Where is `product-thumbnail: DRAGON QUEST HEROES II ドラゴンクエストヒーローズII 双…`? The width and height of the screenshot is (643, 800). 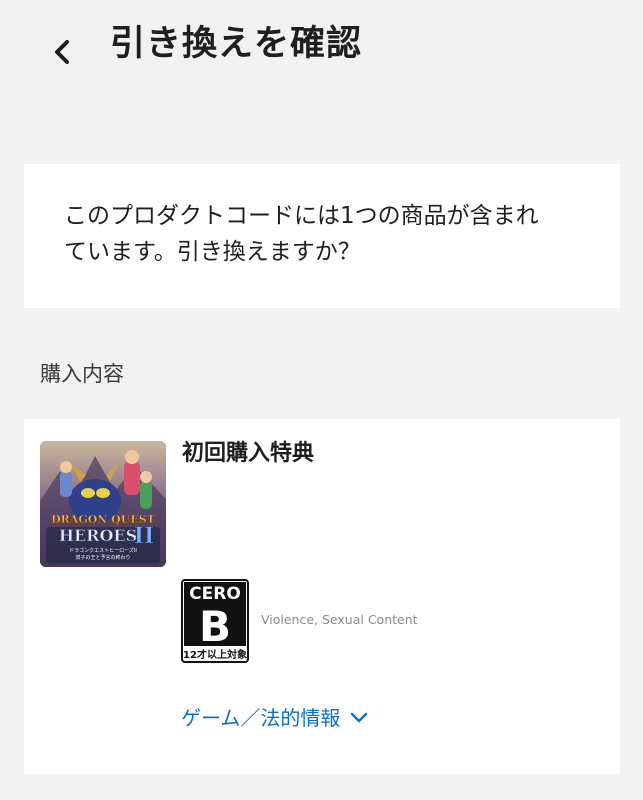
product-thumbnail: DRAGON QUEST HEROES II ドラゴンクエストヒーローズII 双… is located at coordinates (103, 504).